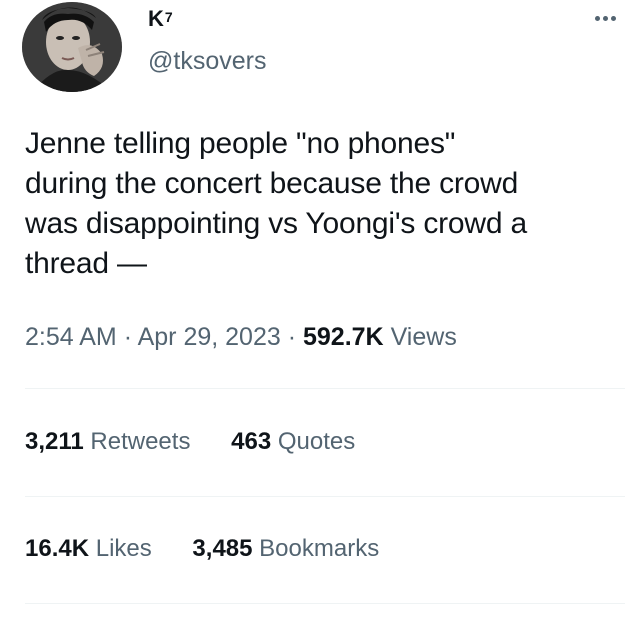 This screenshot has height=622, width=640. I want to click on quotes-stat: 463 Quotes, so click(293, 442).